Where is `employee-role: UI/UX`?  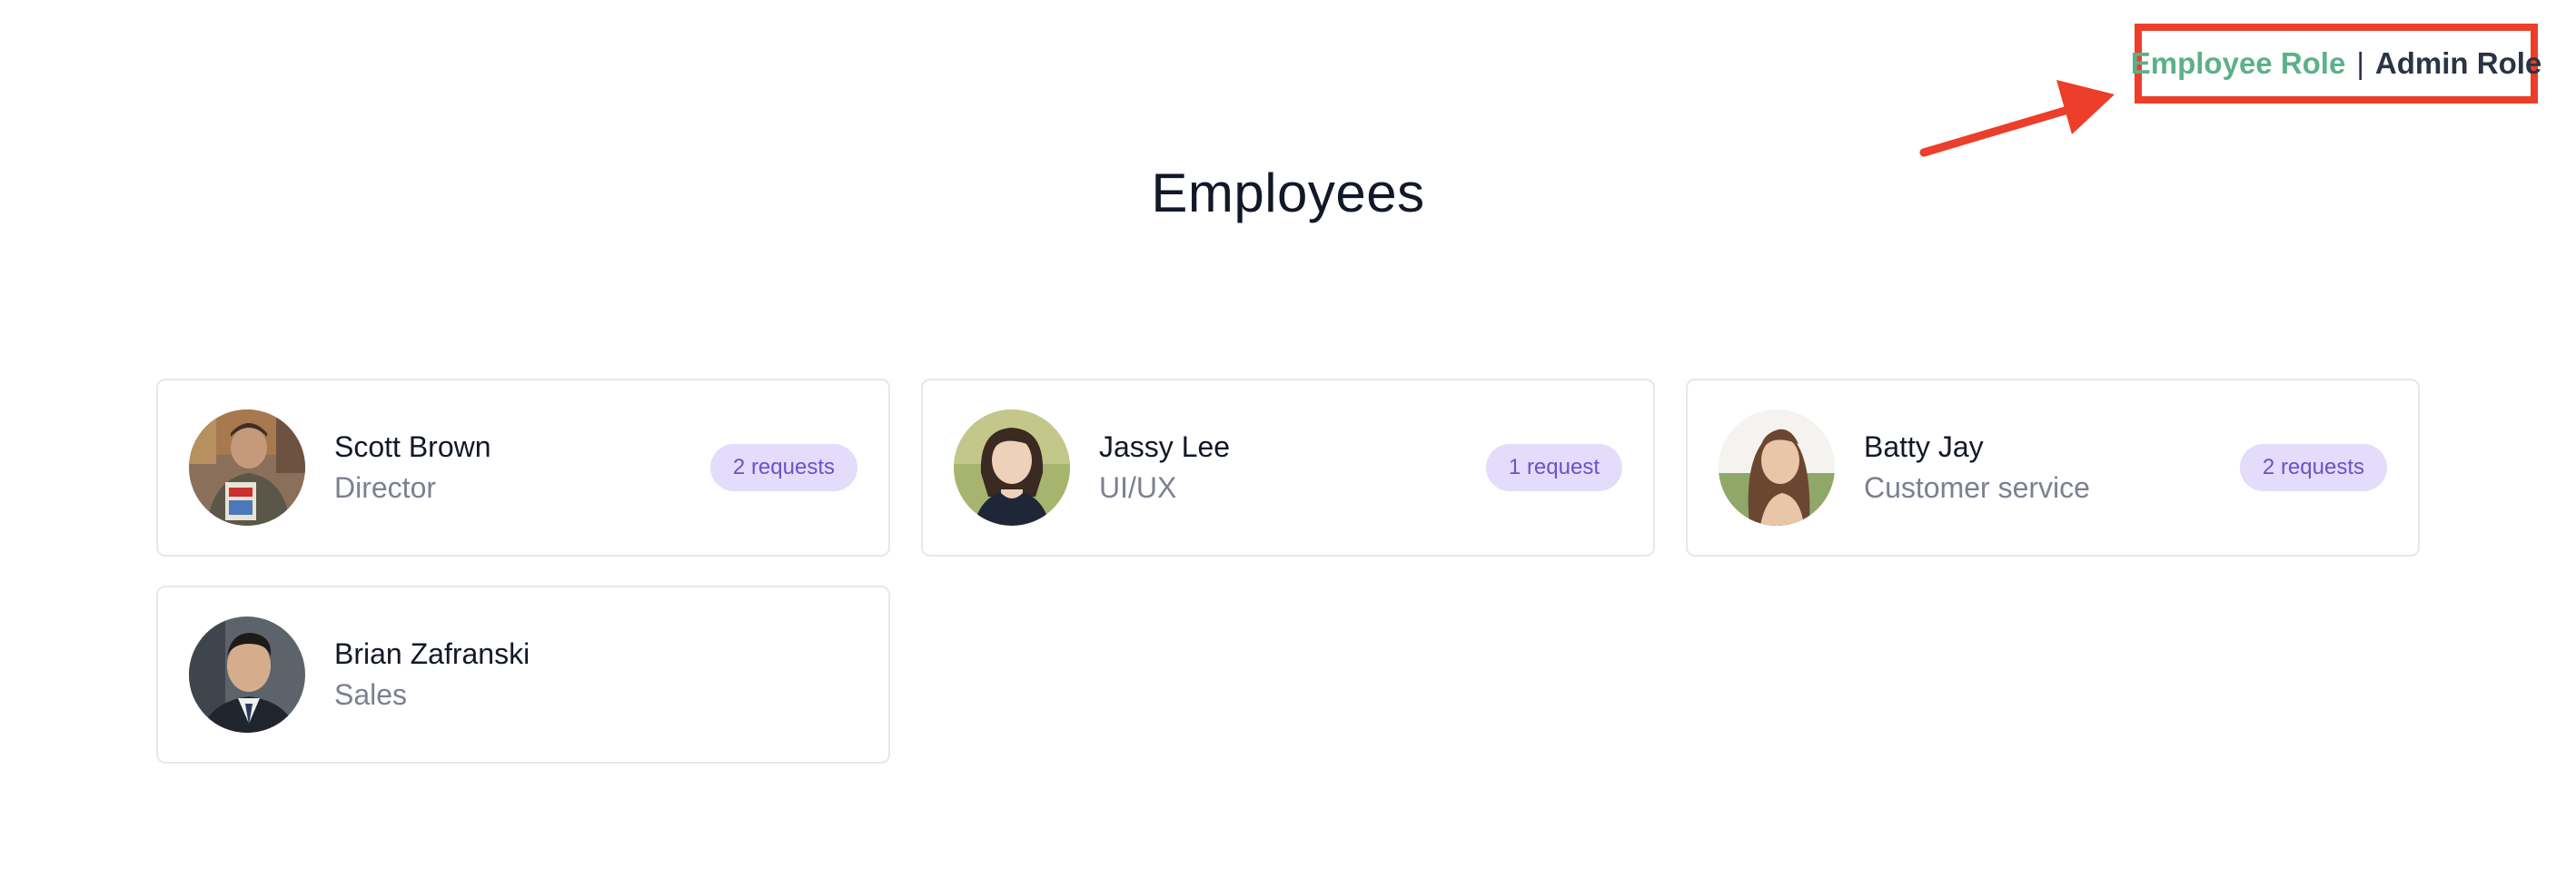 employee-role: UI/UX is located at coordinates (1138, 487).